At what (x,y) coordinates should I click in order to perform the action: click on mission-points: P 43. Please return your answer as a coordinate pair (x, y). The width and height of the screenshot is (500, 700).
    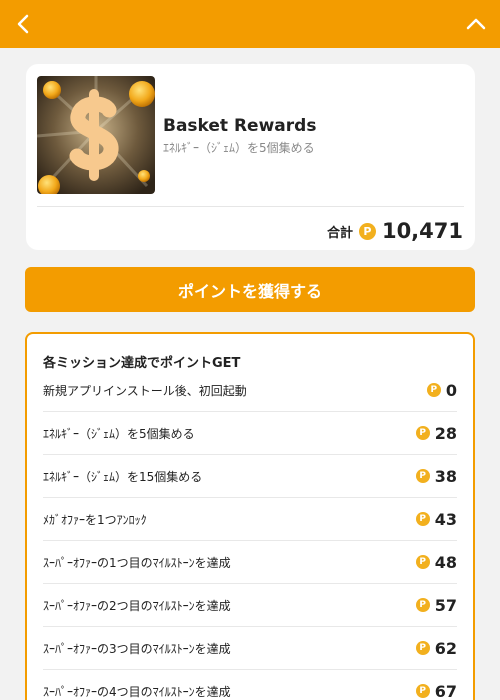
    Looking at the image, I should click on (436, 519).